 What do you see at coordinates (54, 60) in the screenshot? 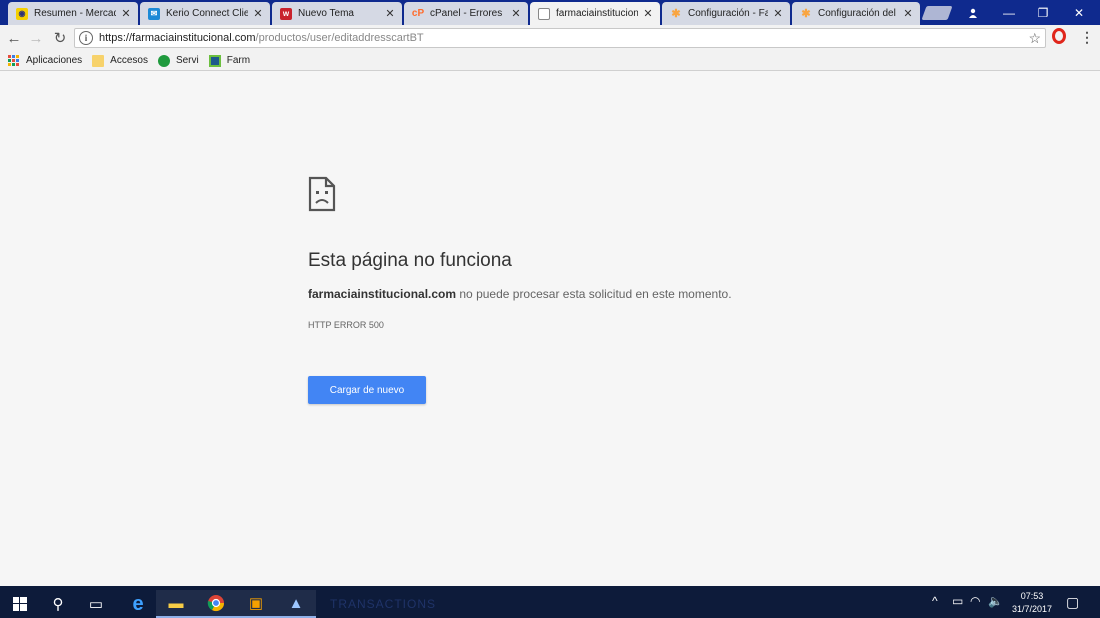
I see `bookmark-label: Aplicaciones` at bounding box center [54, 60].